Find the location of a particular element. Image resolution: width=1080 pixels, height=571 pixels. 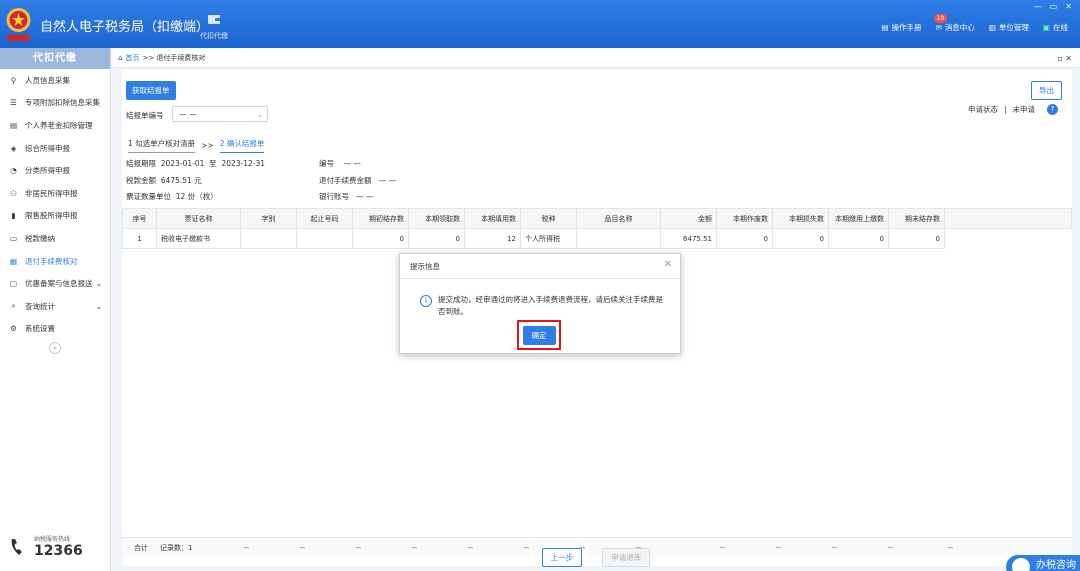

nav-daikou-tab: 代扣代缴 is located at coordinates (214, 26).